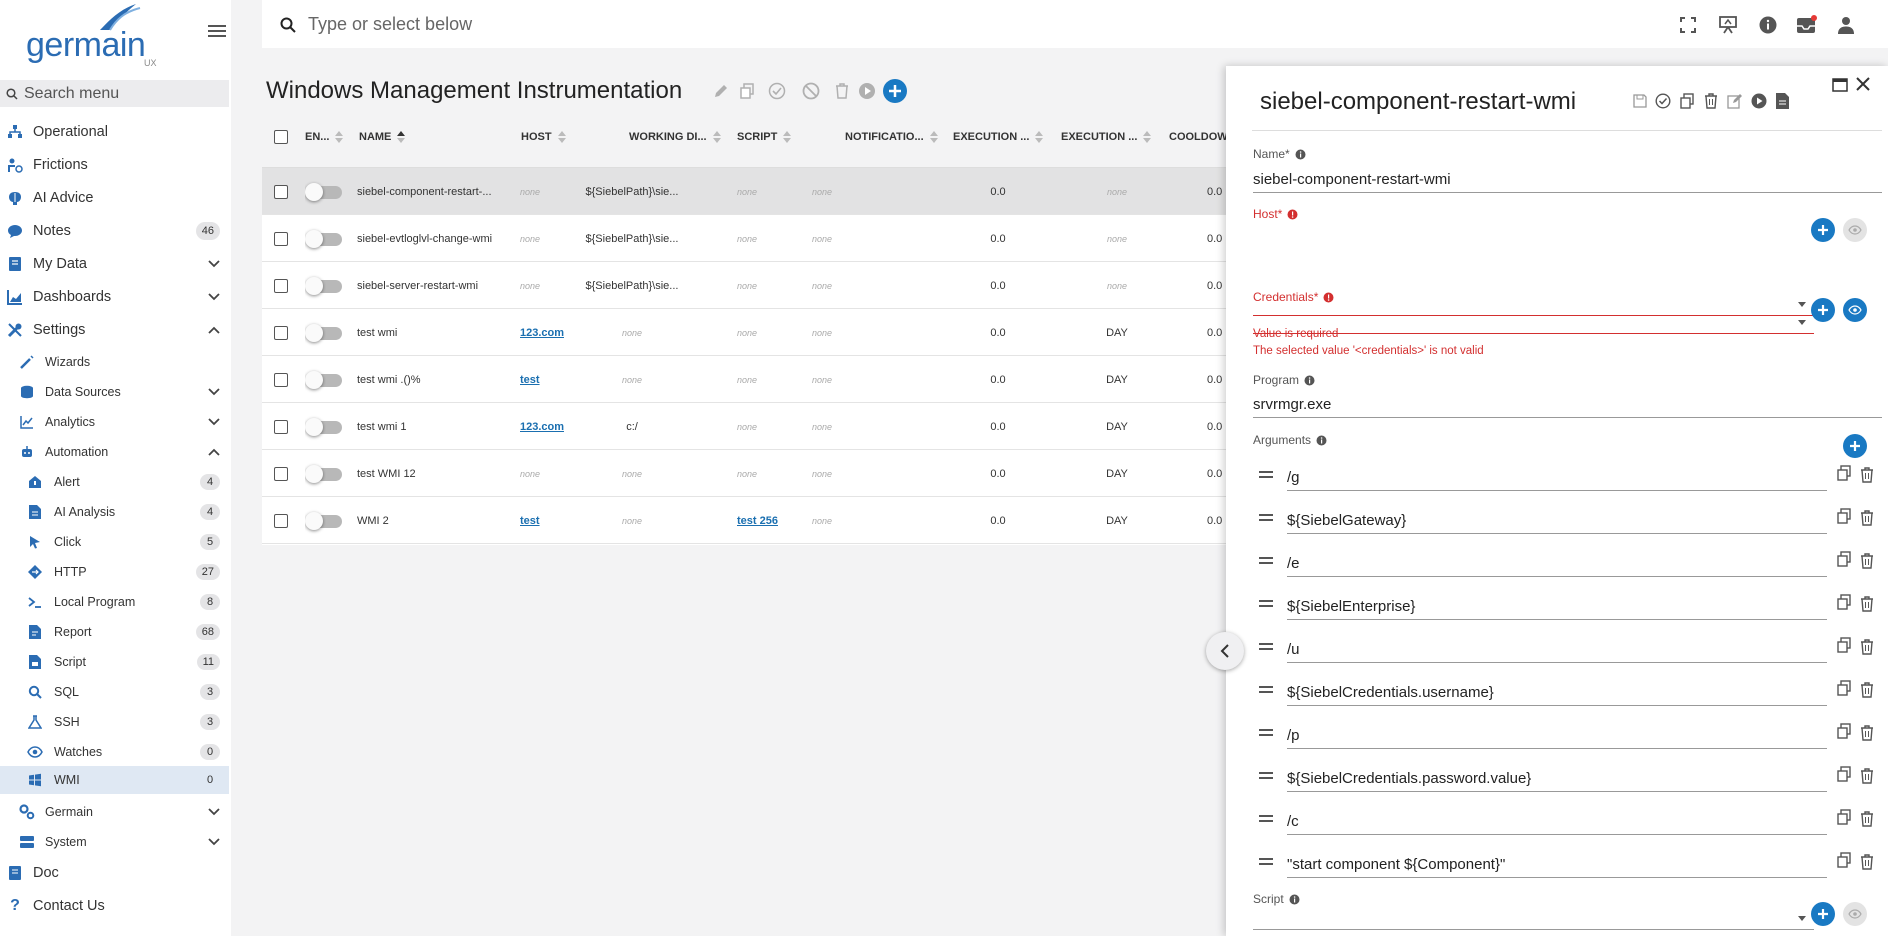 This screenshot has width=1888, height=936. What do you see at coordinates (1823, 914) in the screenshot?
I see `add-script-button` at bounding box center [1823, 914].